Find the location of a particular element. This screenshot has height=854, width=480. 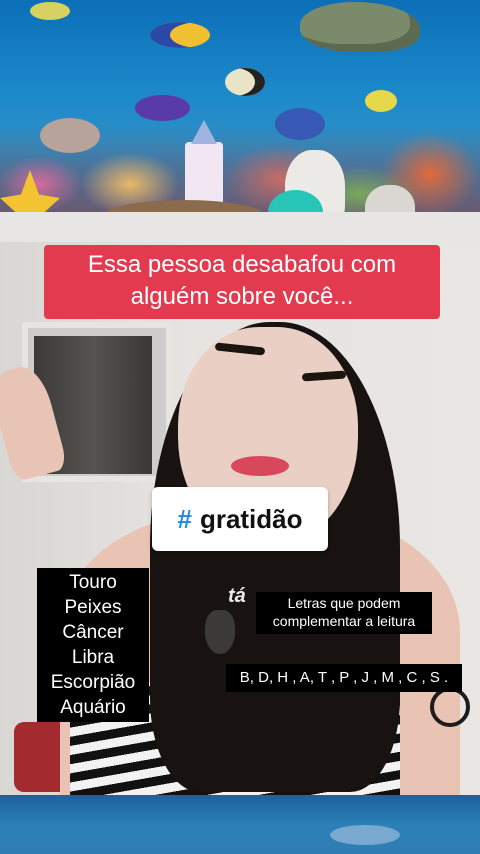

pendant-necklace is located at coordinates (220, 632).